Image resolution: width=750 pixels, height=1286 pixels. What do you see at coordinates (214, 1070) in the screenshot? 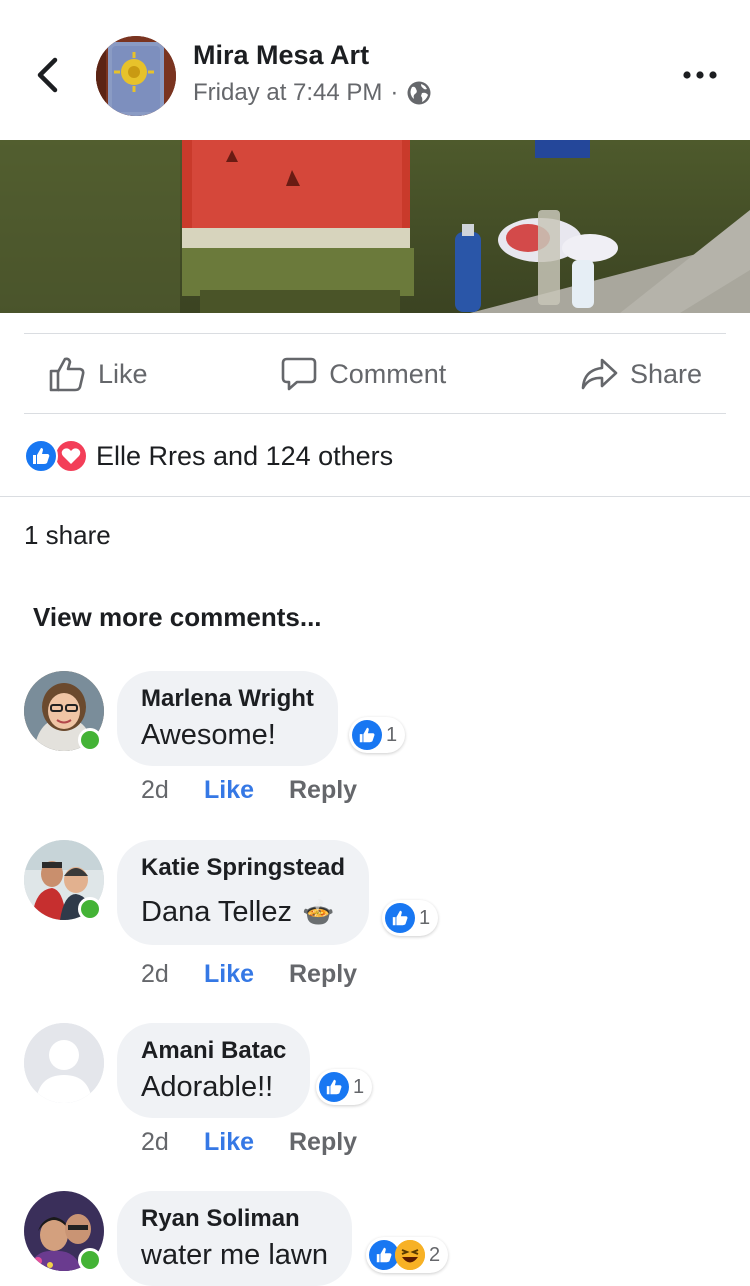
I see `comment-bubble: Amani Batac Adorable!!` at bounding box center [214, 1070].